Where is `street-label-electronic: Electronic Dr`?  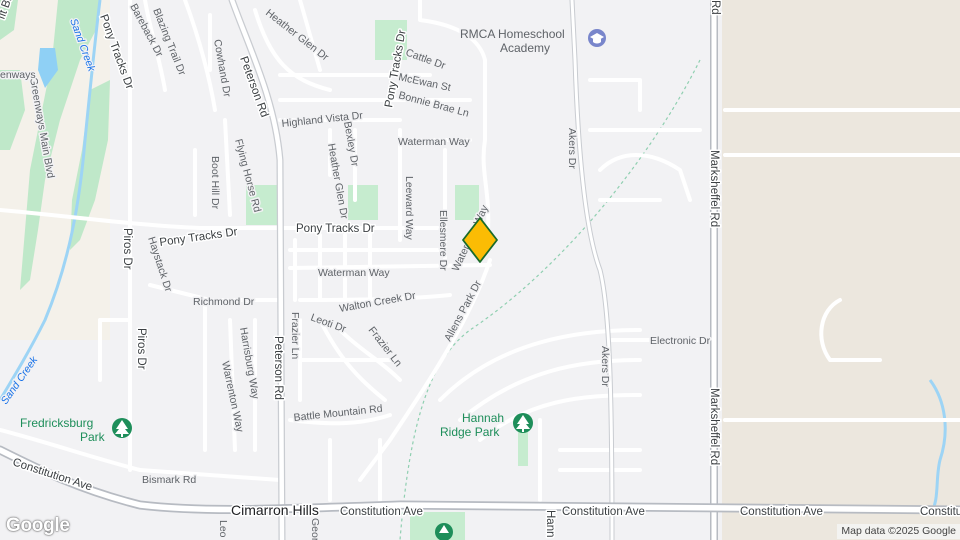
street-label-electronic: Electronic Dr is located at coordinates (680, 341).